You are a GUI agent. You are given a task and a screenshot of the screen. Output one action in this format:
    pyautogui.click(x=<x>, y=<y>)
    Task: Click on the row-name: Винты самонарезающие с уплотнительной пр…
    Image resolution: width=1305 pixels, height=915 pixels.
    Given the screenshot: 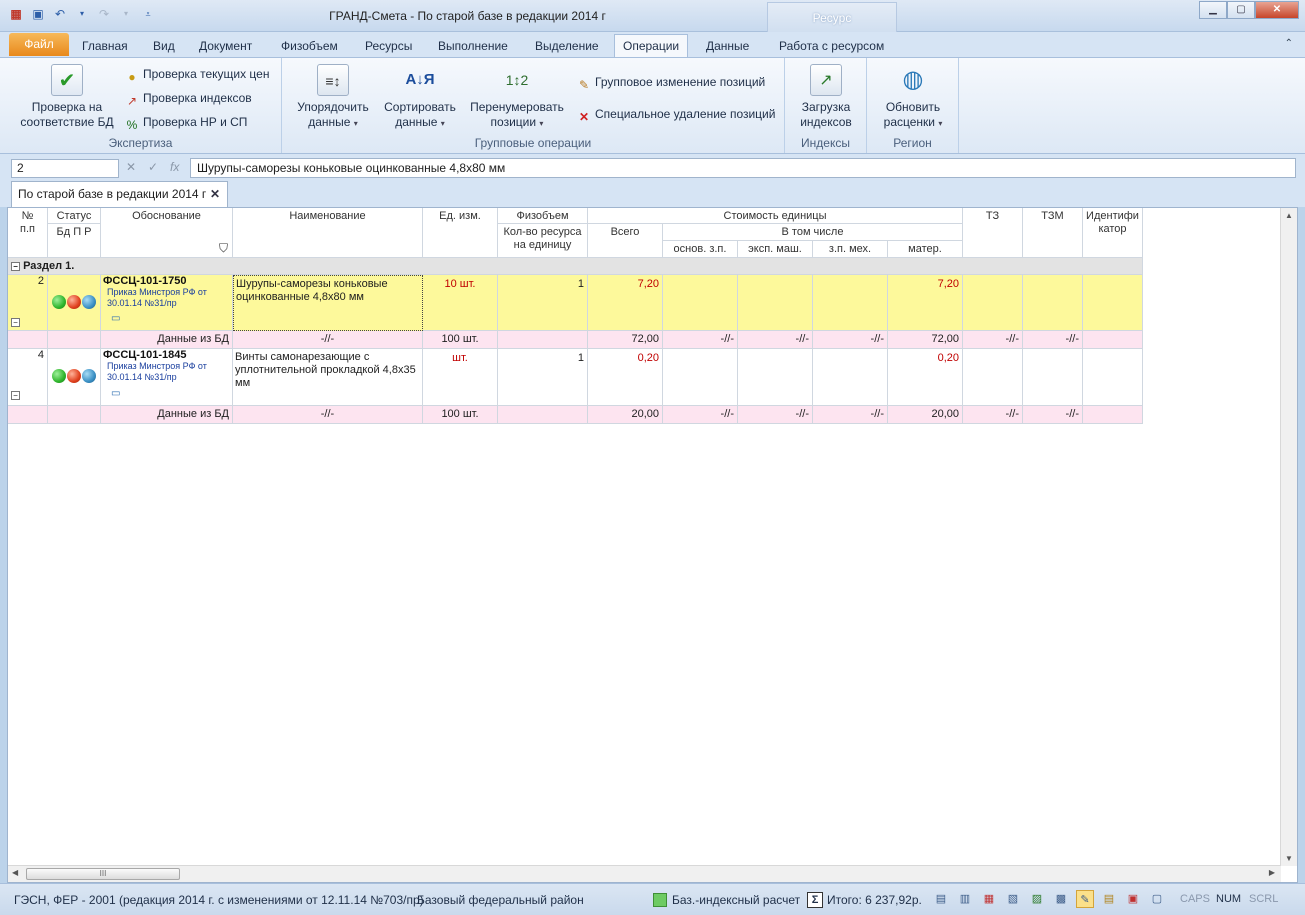 What is the action you would take?
    pyautogui.click(x=328, y=377)
    